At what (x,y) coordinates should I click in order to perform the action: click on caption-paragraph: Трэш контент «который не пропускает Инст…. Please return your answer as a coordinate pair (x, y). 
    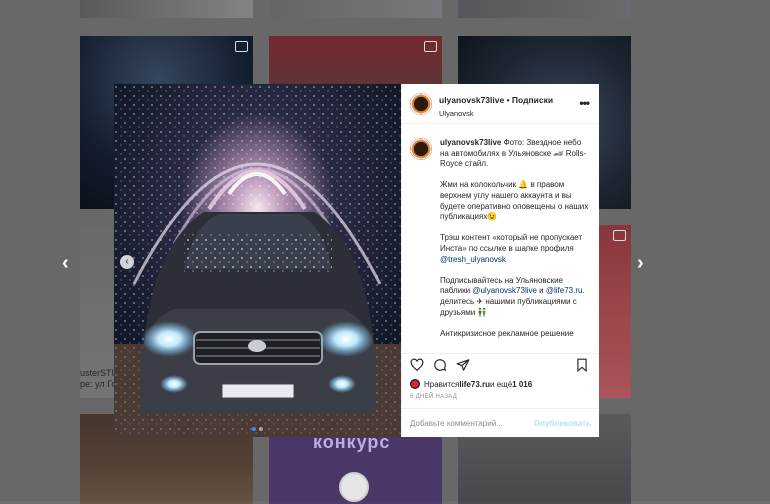
    Looking at the image, I should click on (512, 243).